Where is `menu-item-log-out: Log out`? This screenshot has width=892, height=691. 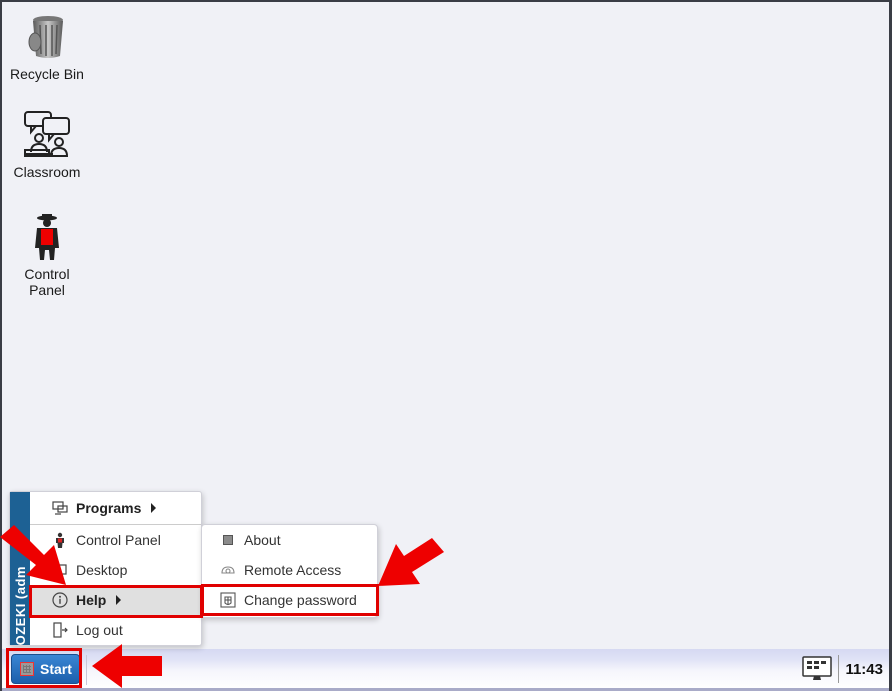
menu-item-log-out: Log out is located at coordinates (115, 630).